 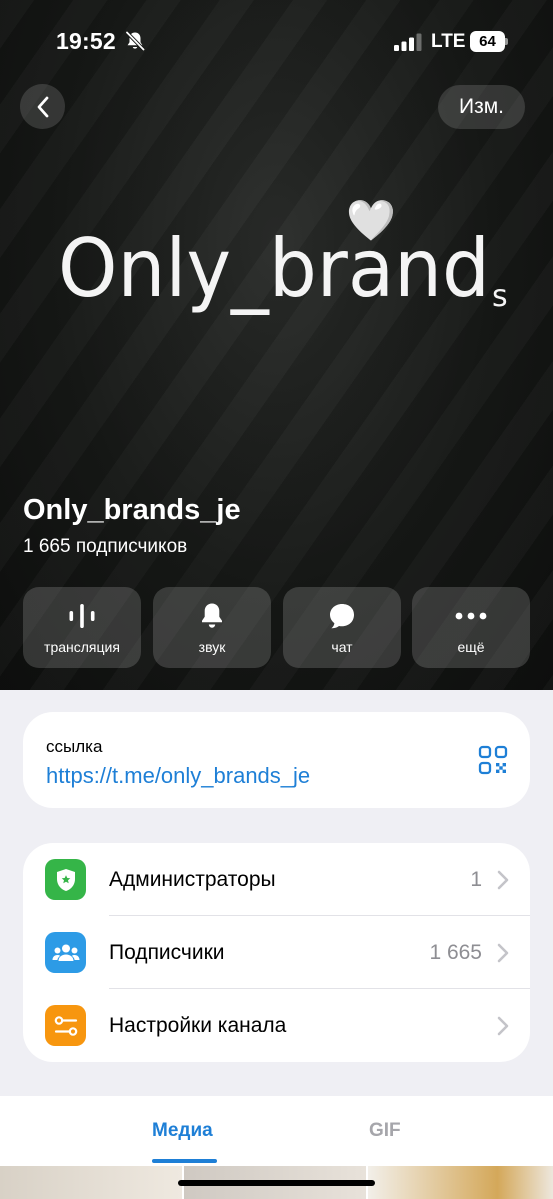 I want to click on chat-button: чат, so click(x=342, y=627).